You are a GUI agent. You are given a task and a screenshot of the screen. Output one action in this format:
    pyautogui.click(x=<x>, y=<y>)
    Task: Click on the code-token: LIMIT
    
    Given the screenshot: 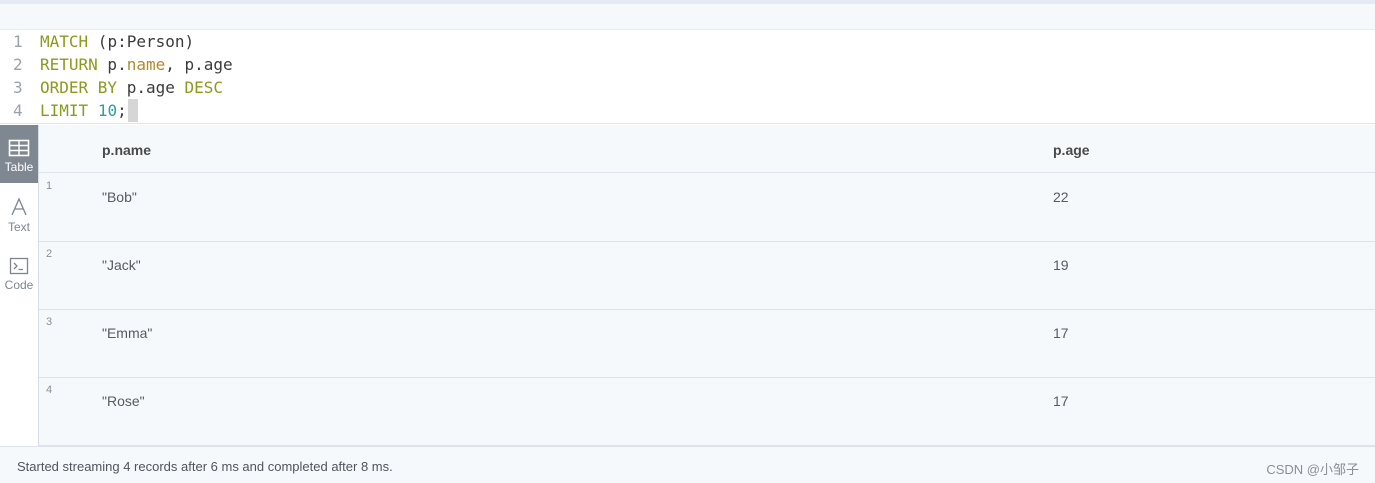 What is the action you would take?
    pyautogui.click(x=64, y=110)
    